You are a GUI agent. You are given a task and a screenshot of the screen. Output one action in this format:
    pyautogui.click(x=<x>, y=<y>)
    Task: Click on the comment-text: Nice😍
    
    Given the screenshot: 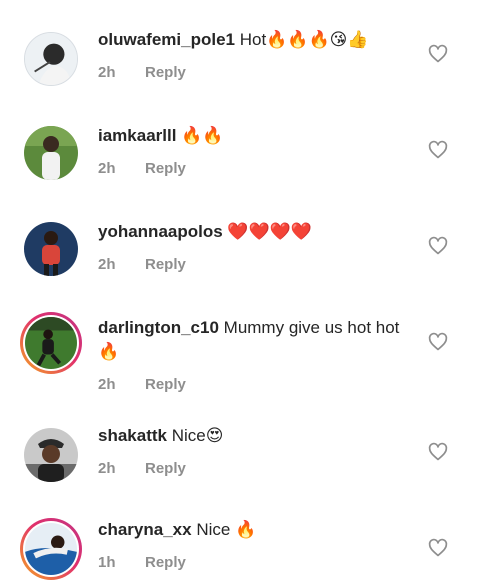 What is the action you would take?
    pyautogui.click(x=197, y=435)
    